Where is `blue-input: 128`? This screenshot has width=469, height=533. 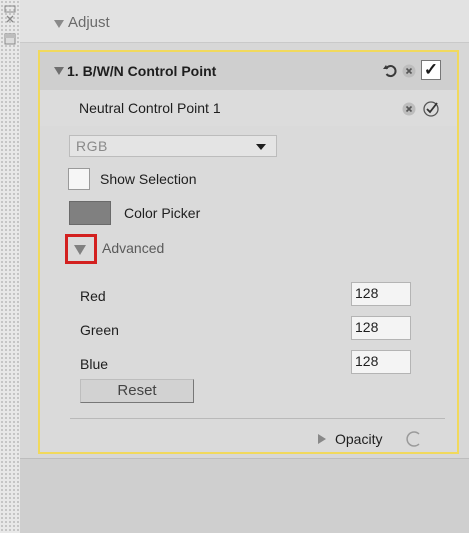
blue-input: 128 is located at coordinates (381, 362).